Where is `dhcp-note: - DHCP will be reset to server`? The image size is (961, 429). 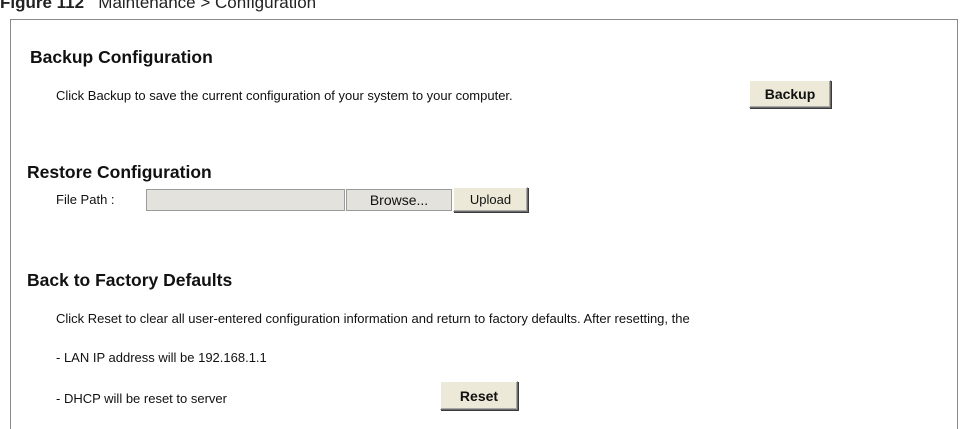
dhcp-note: - DHCP will be reset to server is located at coordinates (141, 398).